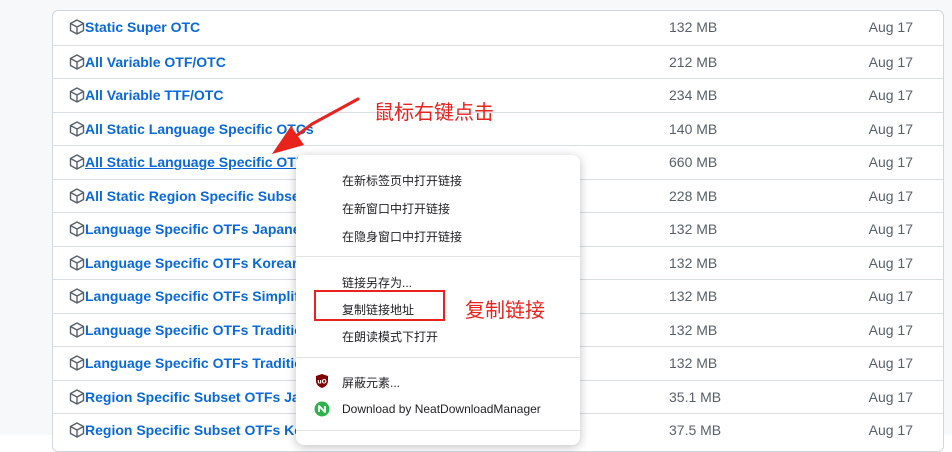 The height and width of the screenshot is (452, 952). What do you see at coordinates (693, 95) in the screenshot?
I see `asset-size: 234 MB` at bounding box center [693, 95].